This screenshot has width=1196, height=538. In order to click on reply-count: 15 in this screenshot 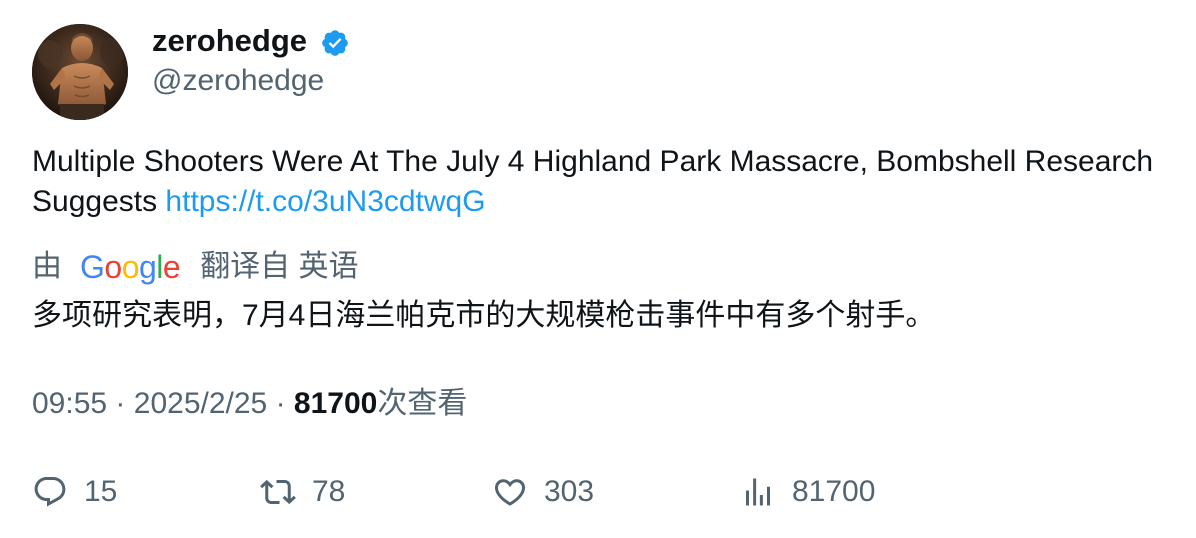, I will do `click(101, 491)`.